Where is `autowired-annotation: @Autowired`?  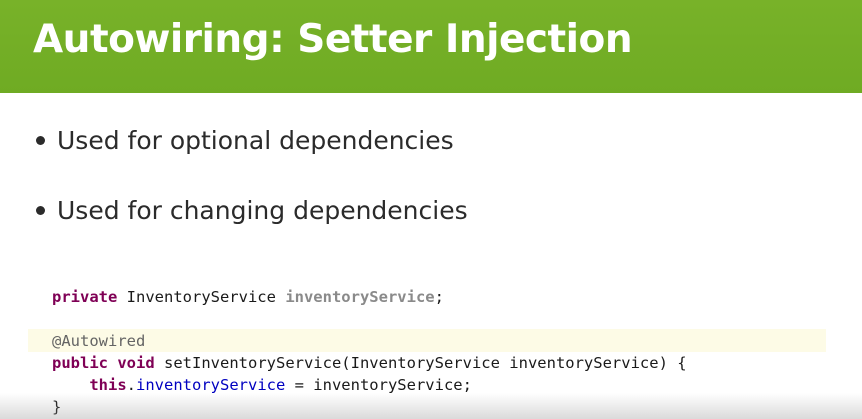
autowired-annotation: @Autowired is located at coordinates (99, 341).